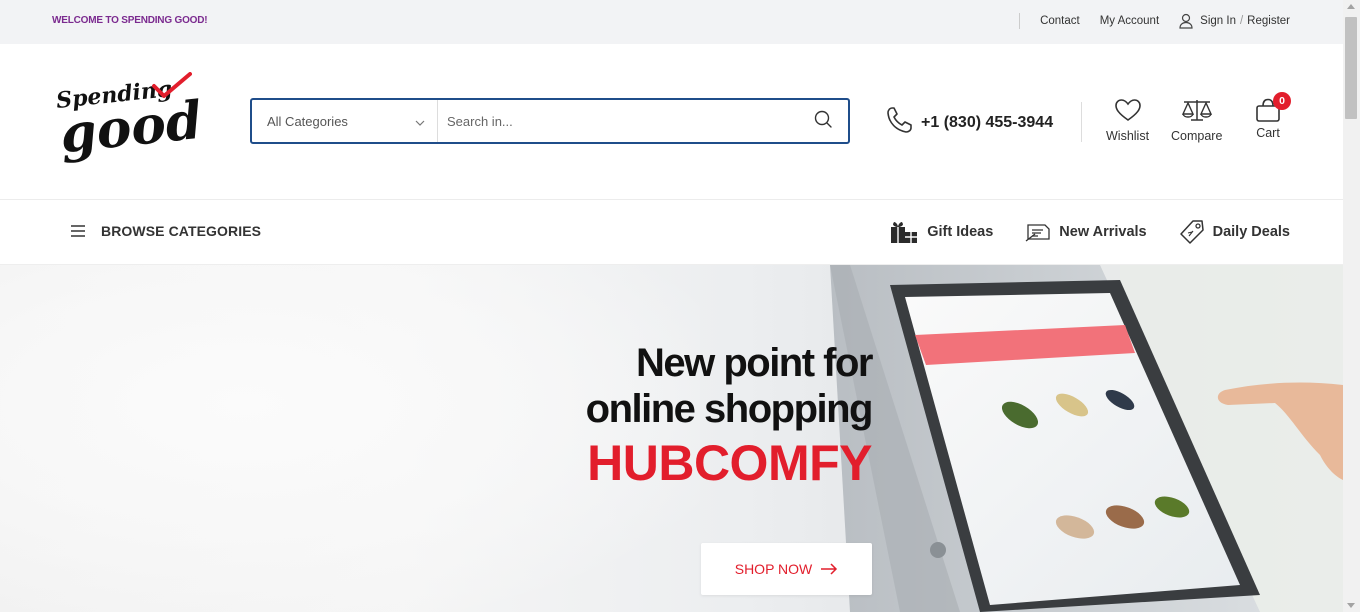 The height and width of the screenshot is (612, 1360). I want to click on shop-now-label: SHOP NOW, so click(773, 569).